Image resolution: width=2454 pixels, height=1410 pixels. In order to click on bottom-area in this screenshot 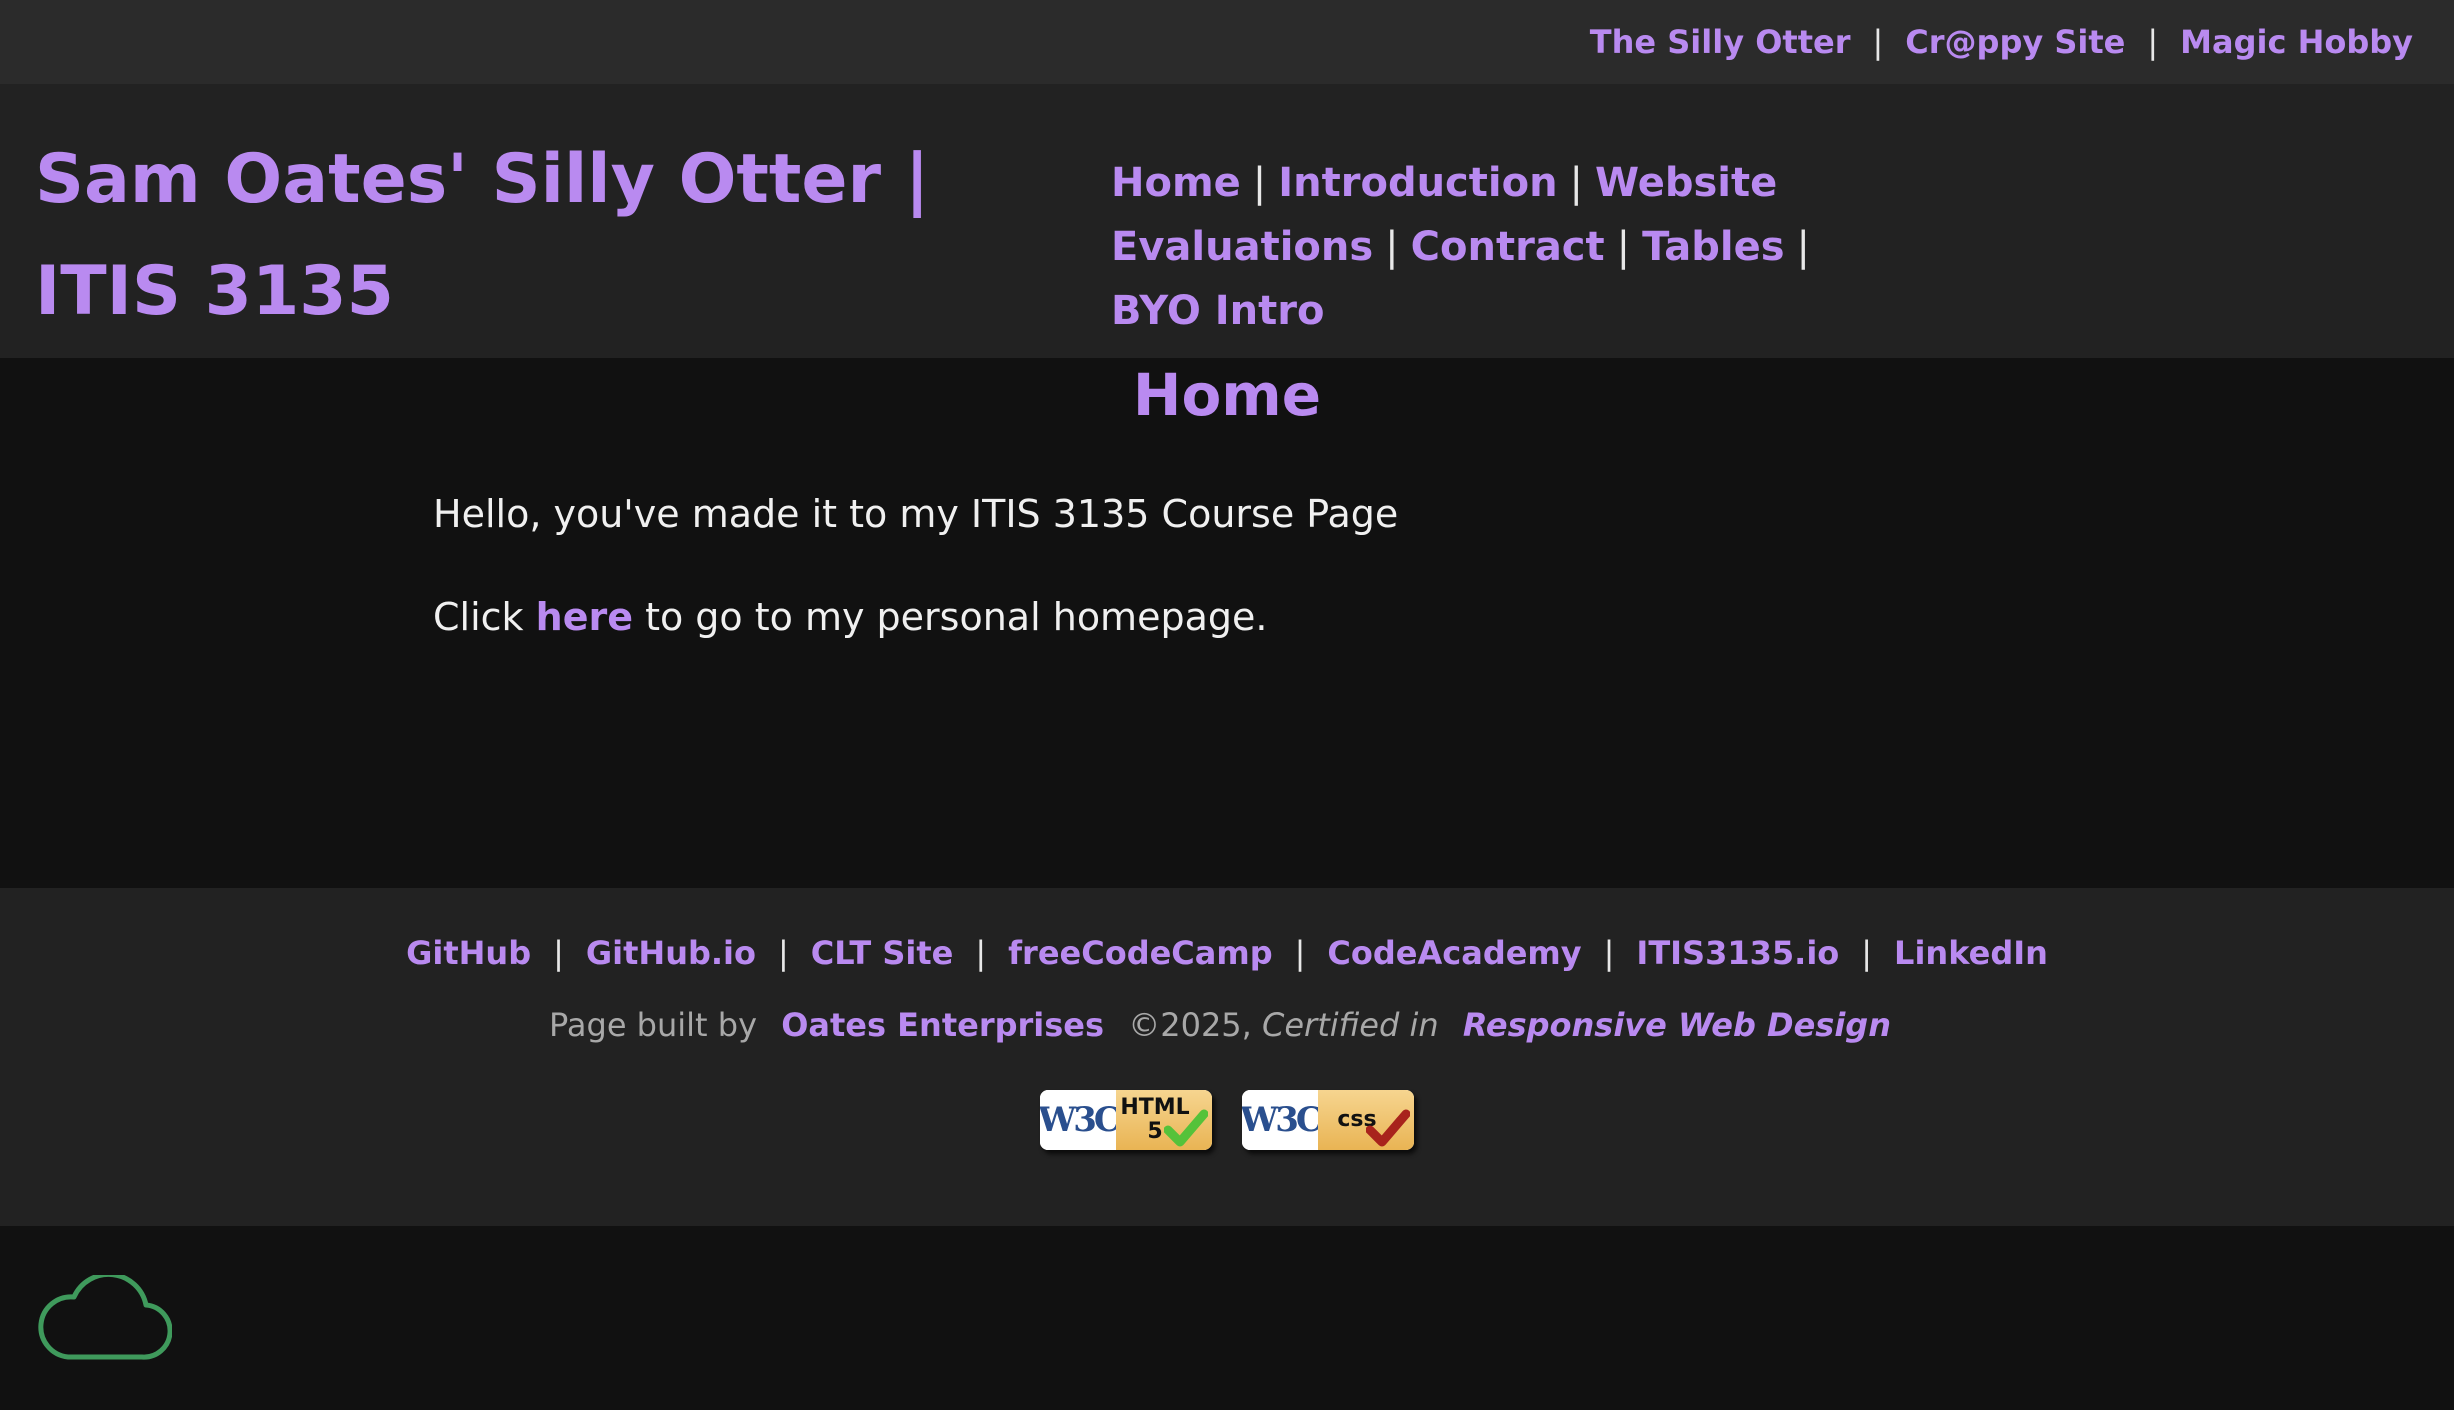, I will do `click(1227, 1318)`.